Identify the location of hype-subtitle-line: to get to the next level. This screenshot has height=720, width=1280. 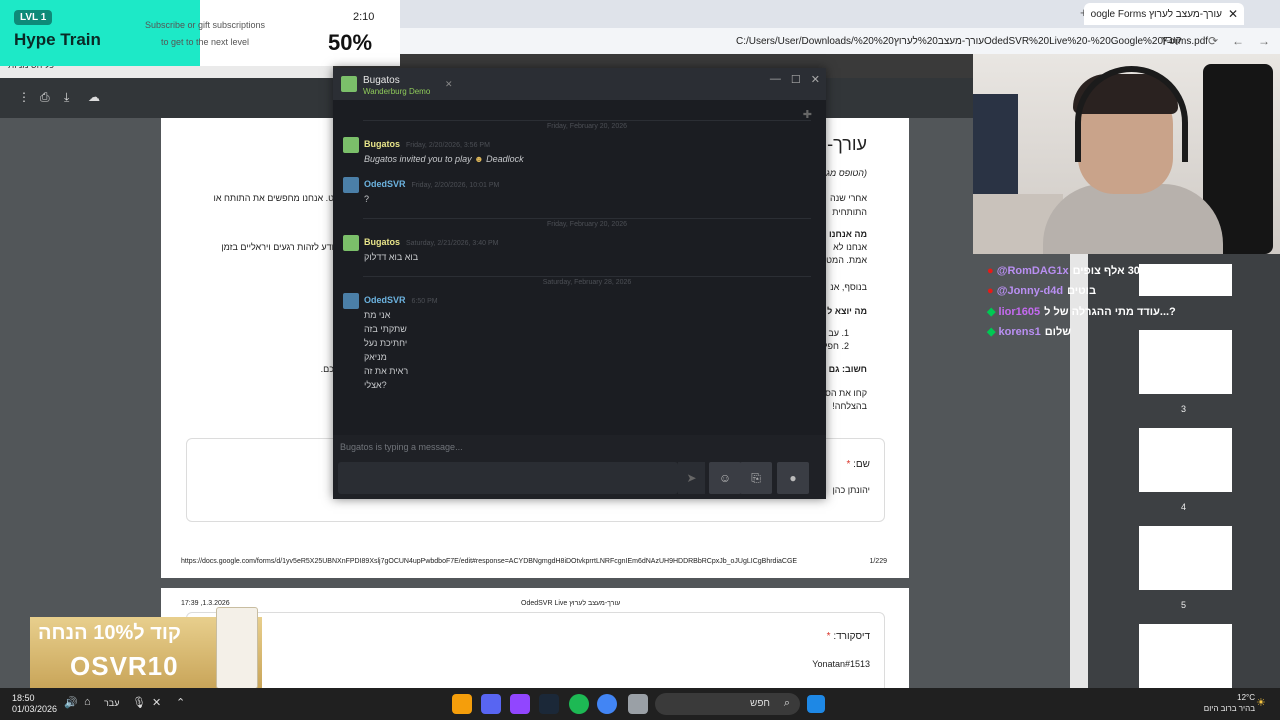
(205, 42).